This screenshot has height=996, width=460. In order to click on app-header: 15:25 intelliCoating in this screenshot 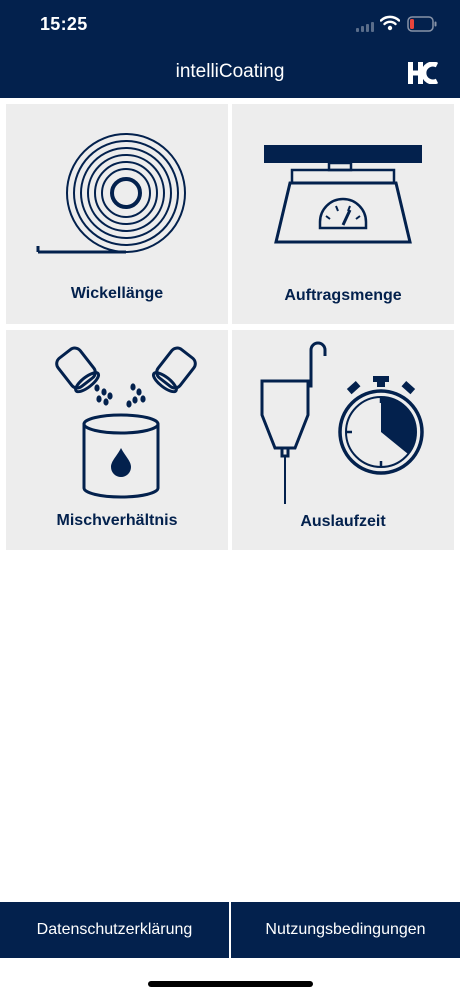, I will do `click(230, 49)`.